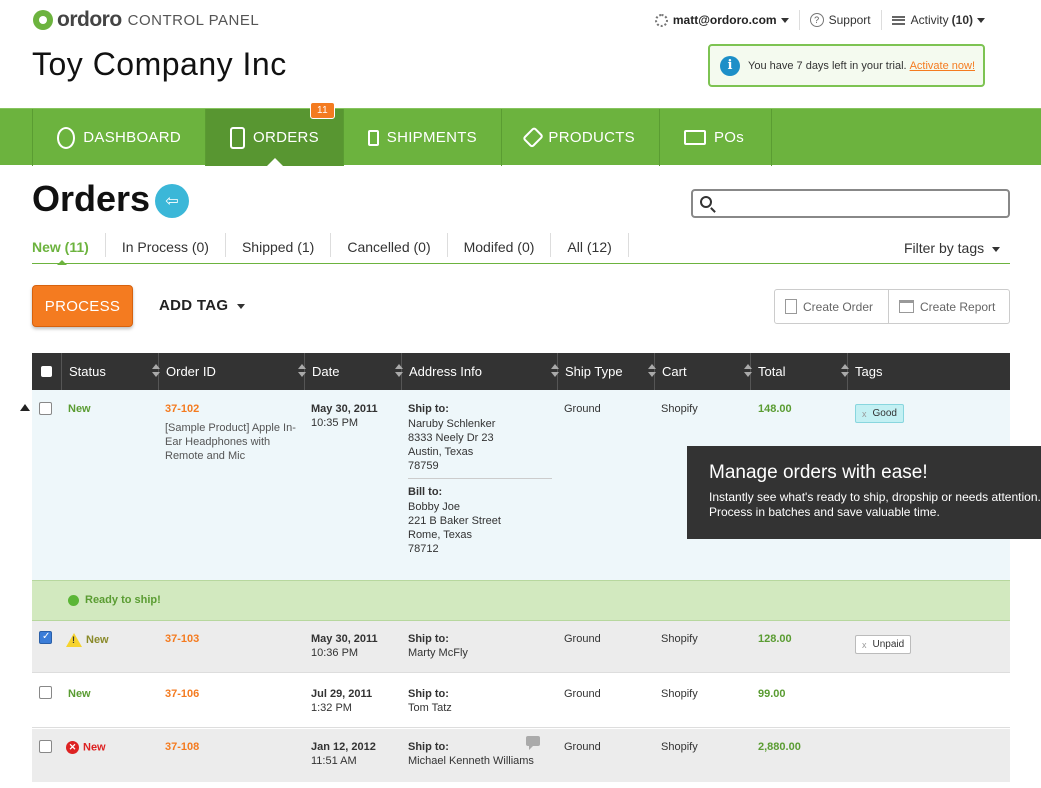 Image resolution: width=1041 pixels, height=788 pixels. What do you see at coordinates (772, 371) in the screenshot?
I see `column-header-label: Total` at bounding box center [772, 371].